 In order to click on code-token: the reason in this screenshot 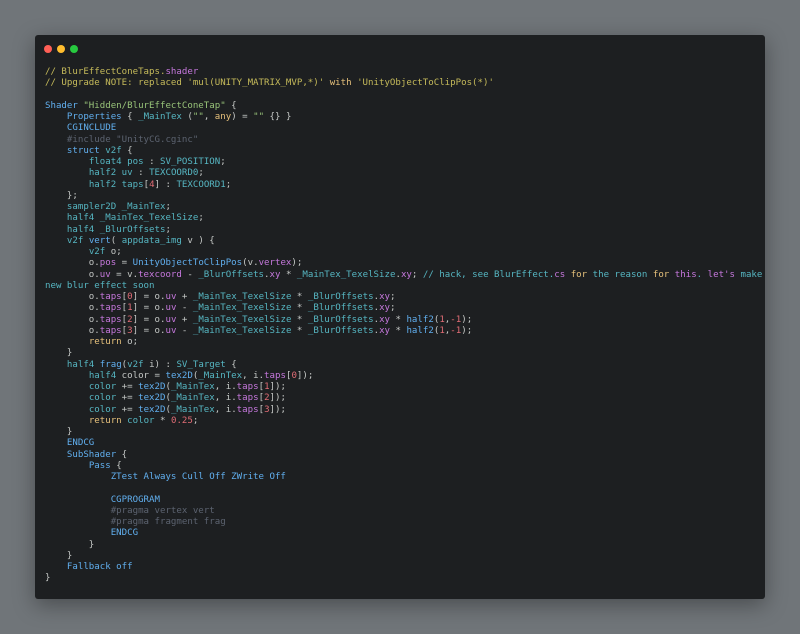, I will do `click(620, 274)`.